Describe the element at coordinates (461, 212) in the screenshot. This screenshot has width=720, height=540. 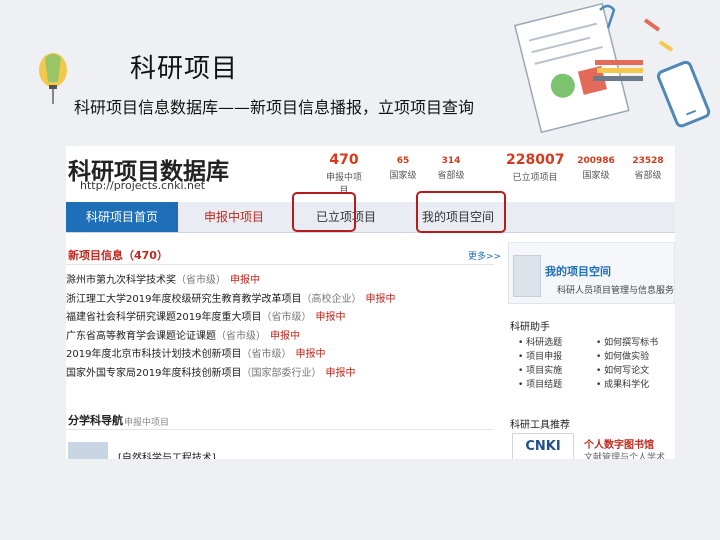
I see `highlight-my-space-tab` at that location.